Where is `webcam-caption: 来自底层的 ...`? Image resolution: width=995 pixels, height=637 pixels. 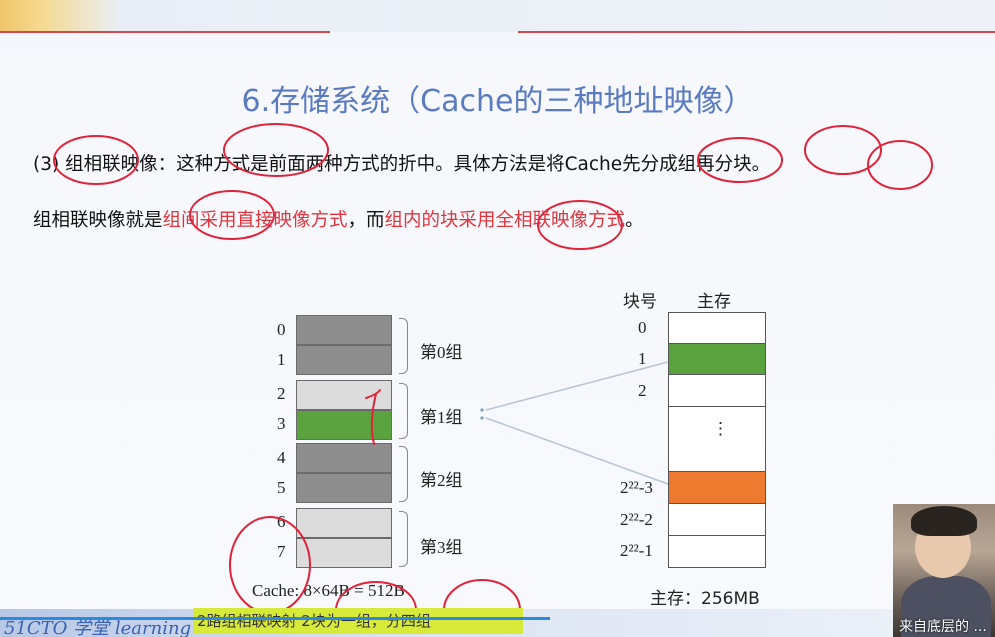 webcam-caption: 来自底层的 ... is located at coordinates (943, 627).